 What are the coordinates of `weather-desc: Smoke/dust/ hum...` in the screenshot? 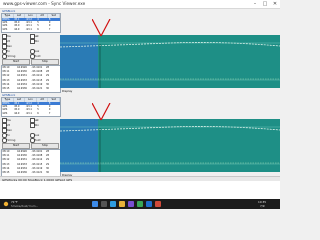 It's located at (25, 205).